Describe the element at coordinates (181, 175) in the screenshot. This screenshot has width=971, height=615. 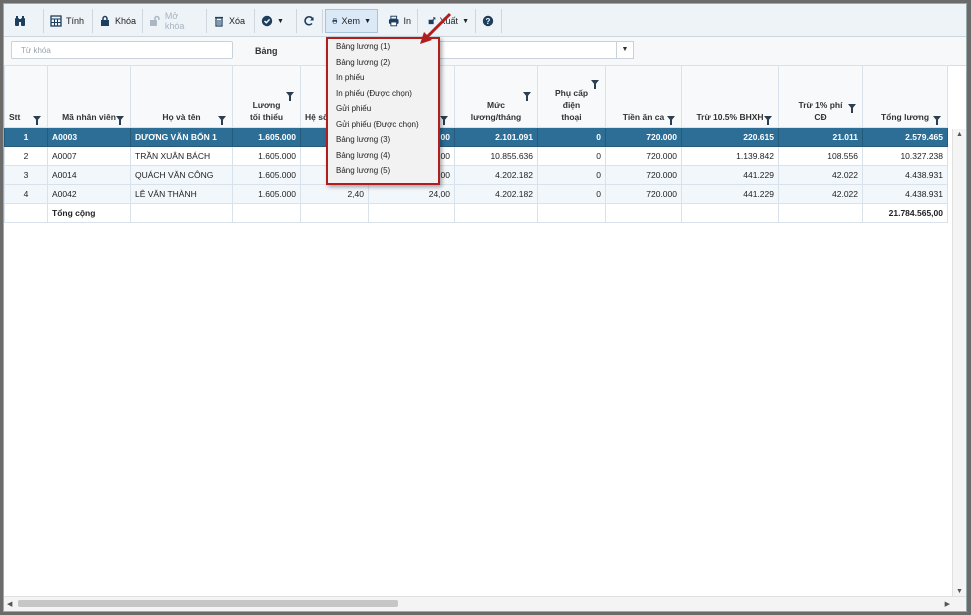
I see `cell-ten: QUÁCH VĂN CÔNG` at that location.